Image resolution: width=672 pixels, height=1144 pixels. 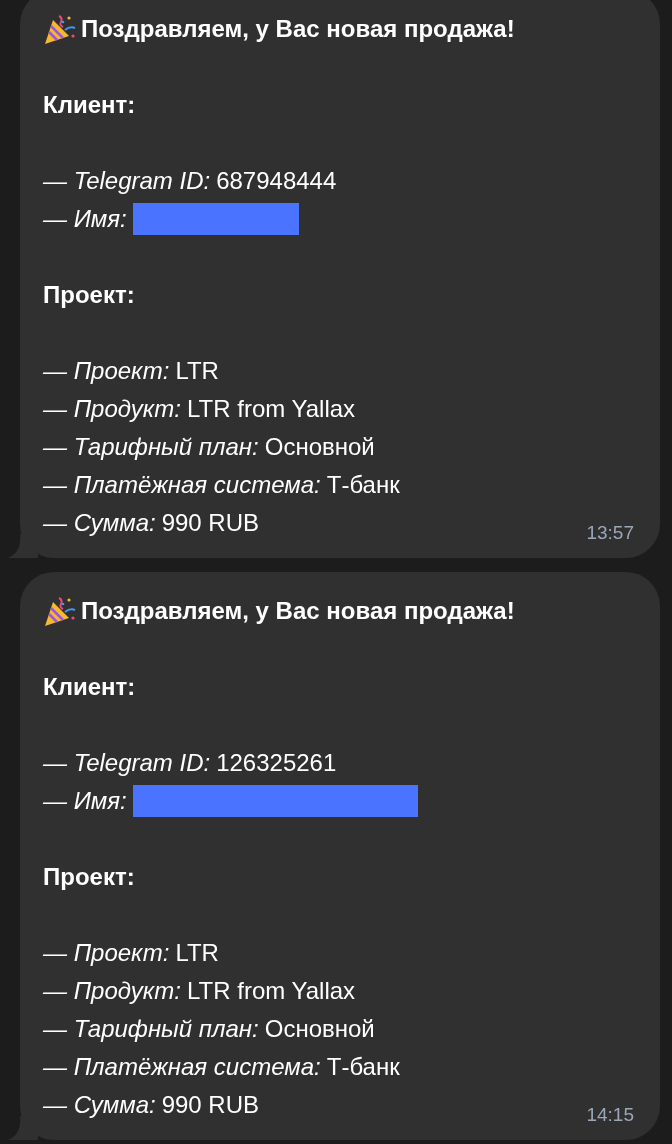 What do you see at coordinates (610, 1115) in the screenshot?
I see `message-time: 14:15` at bounding box center [610, 1115].